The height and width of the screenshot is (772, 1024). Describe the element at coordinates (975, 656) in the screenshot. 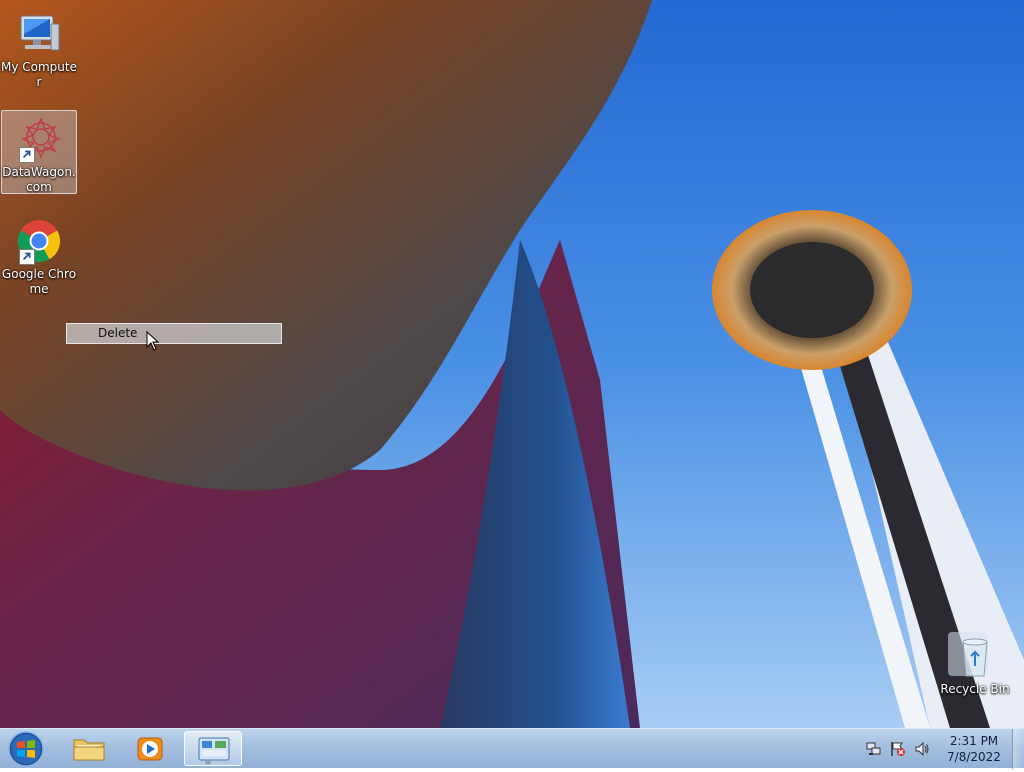

I see `recycle-bin-icon` at that location.